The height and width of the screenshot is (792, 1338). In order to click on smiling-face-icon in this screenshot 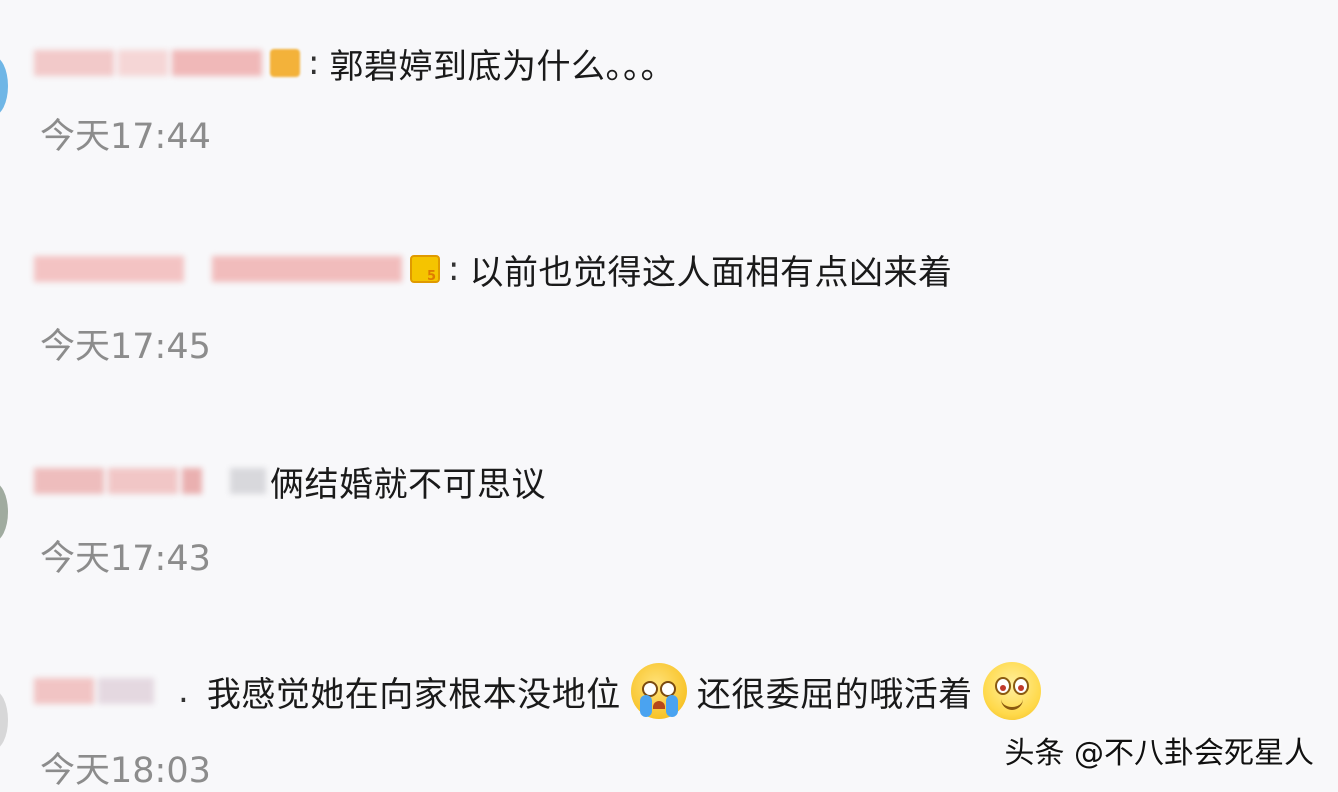, I will do `click(1011, 691)`.